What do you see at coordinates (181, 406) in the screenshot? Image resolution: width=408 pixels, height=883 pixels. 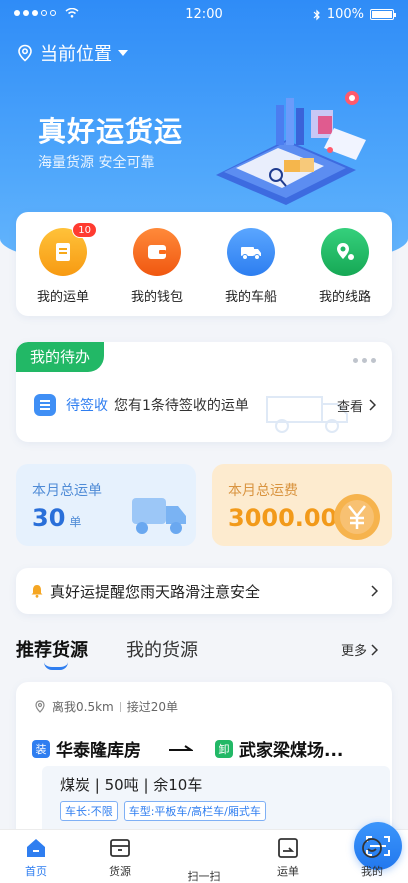 I see `todo-description: 您有1条待签收的运单` at bounding box center [181, 406].